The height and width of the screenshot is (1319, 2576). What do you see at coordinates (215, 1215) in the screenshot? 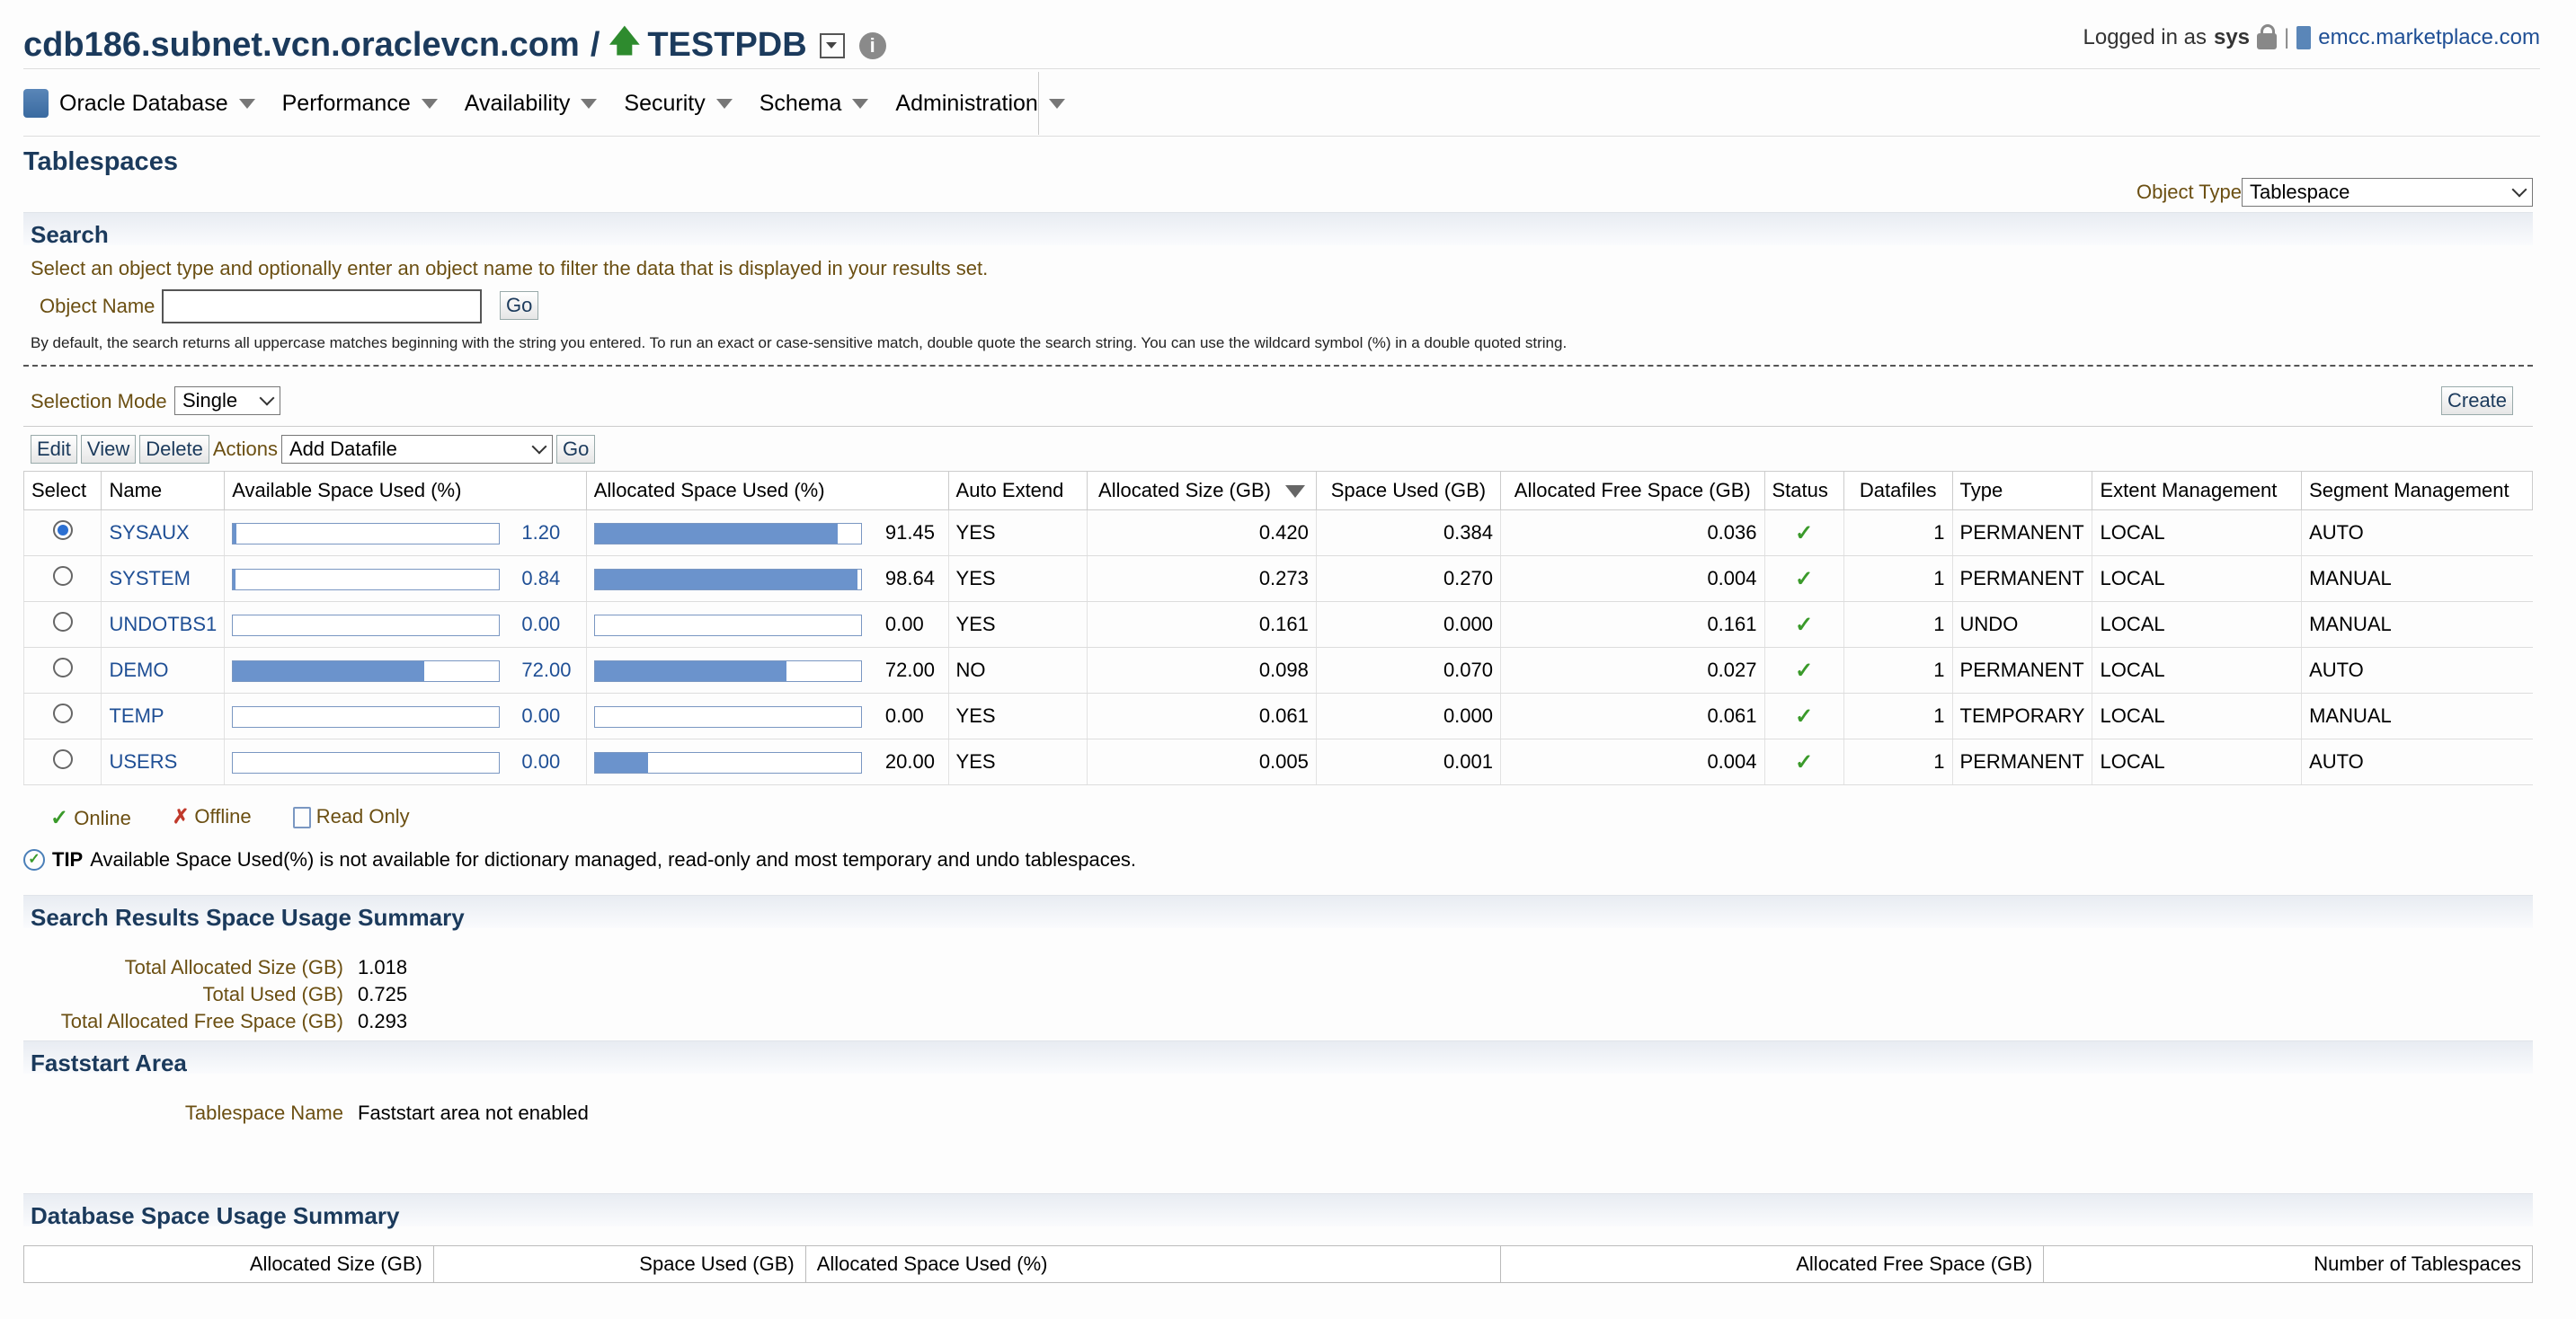
I see `db-summary-title: Database Space Usage Summary` at bounding box center [215, 1215].